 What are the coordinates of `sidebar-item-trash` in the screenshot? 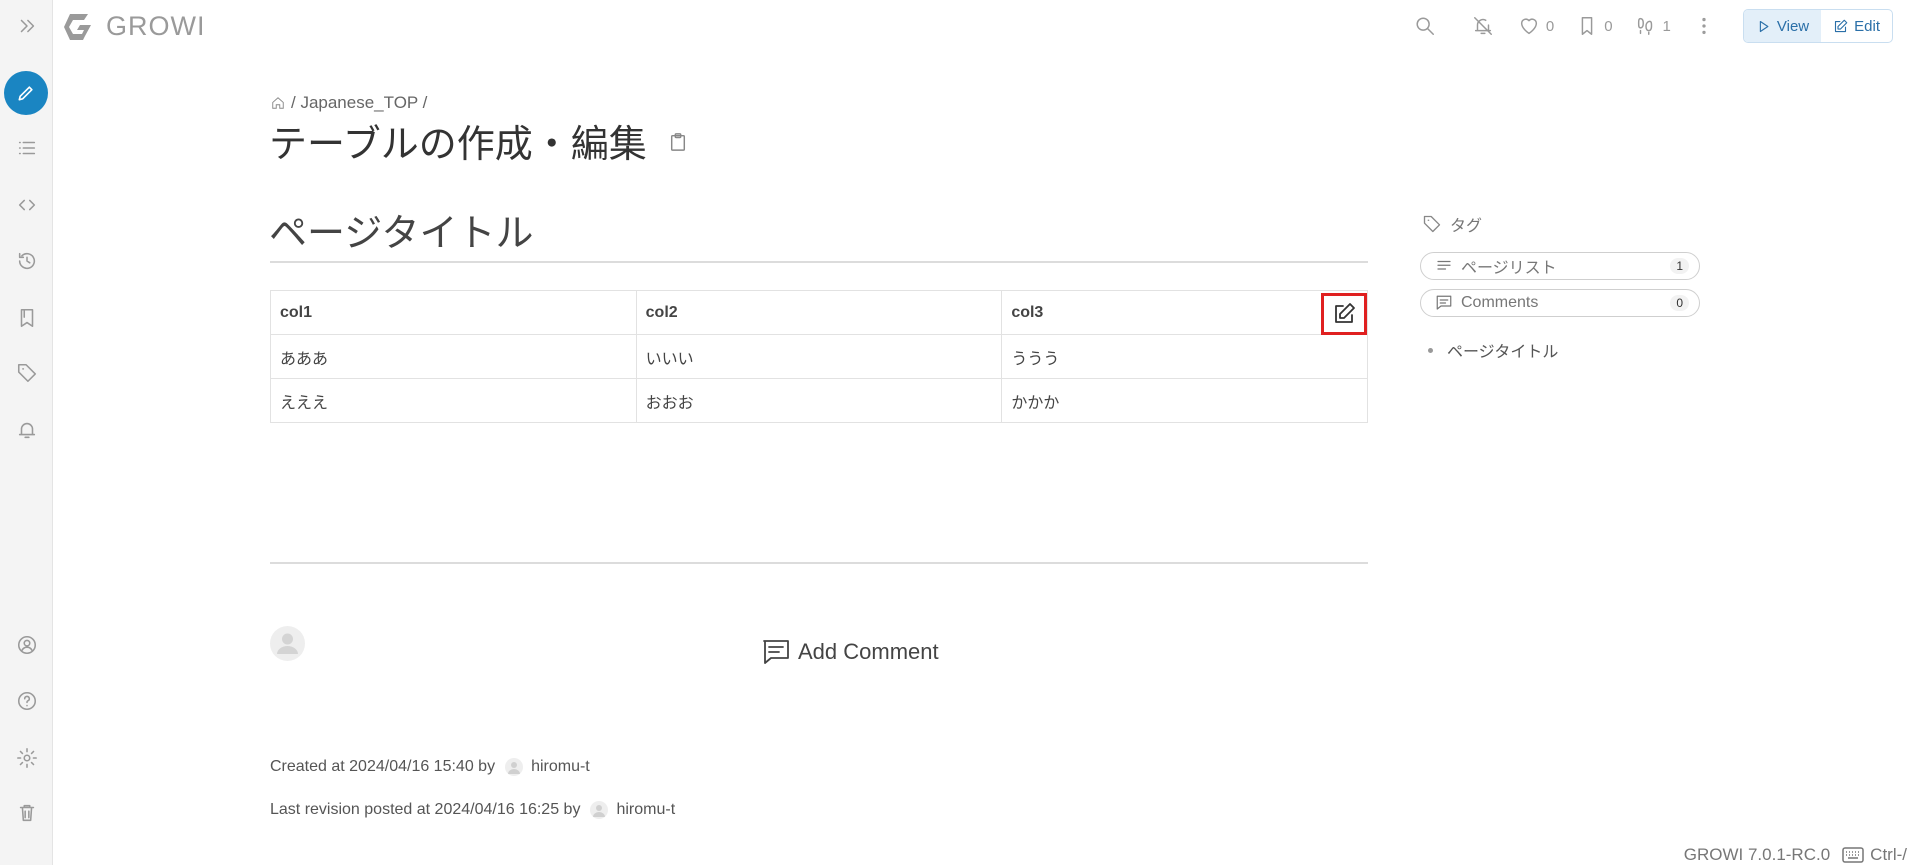 It's located at (26, 813).